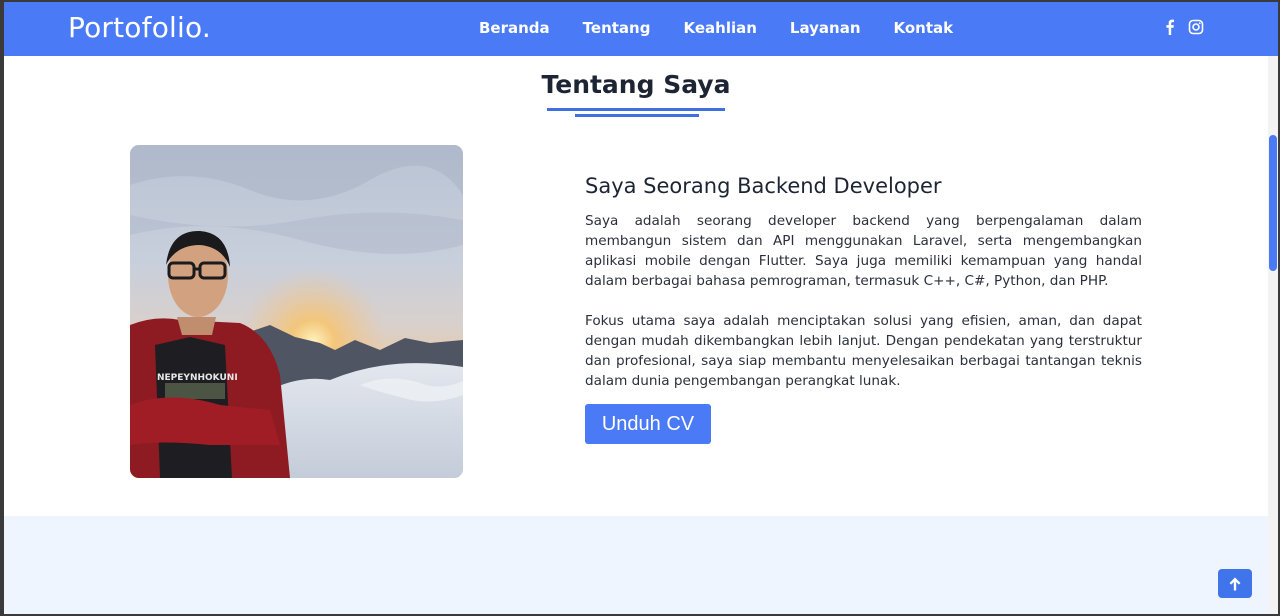  Describe the element at coordinates (648, 424) in the screenshot. I see `download-cv-button: Unduh CV` at that location.